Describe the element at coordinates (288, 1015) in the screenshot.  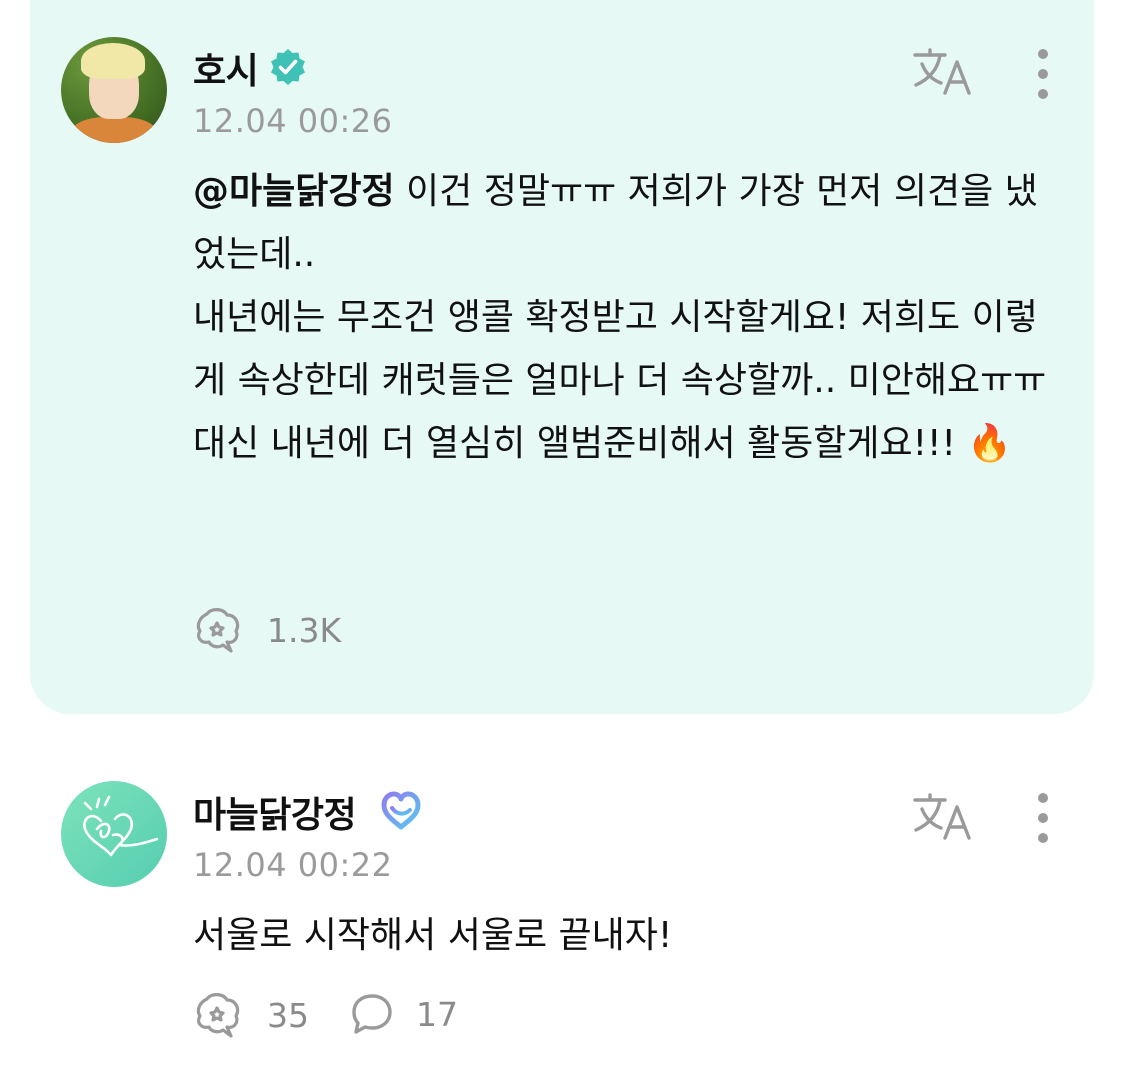
I see `reply-like-count: 35` at that location.